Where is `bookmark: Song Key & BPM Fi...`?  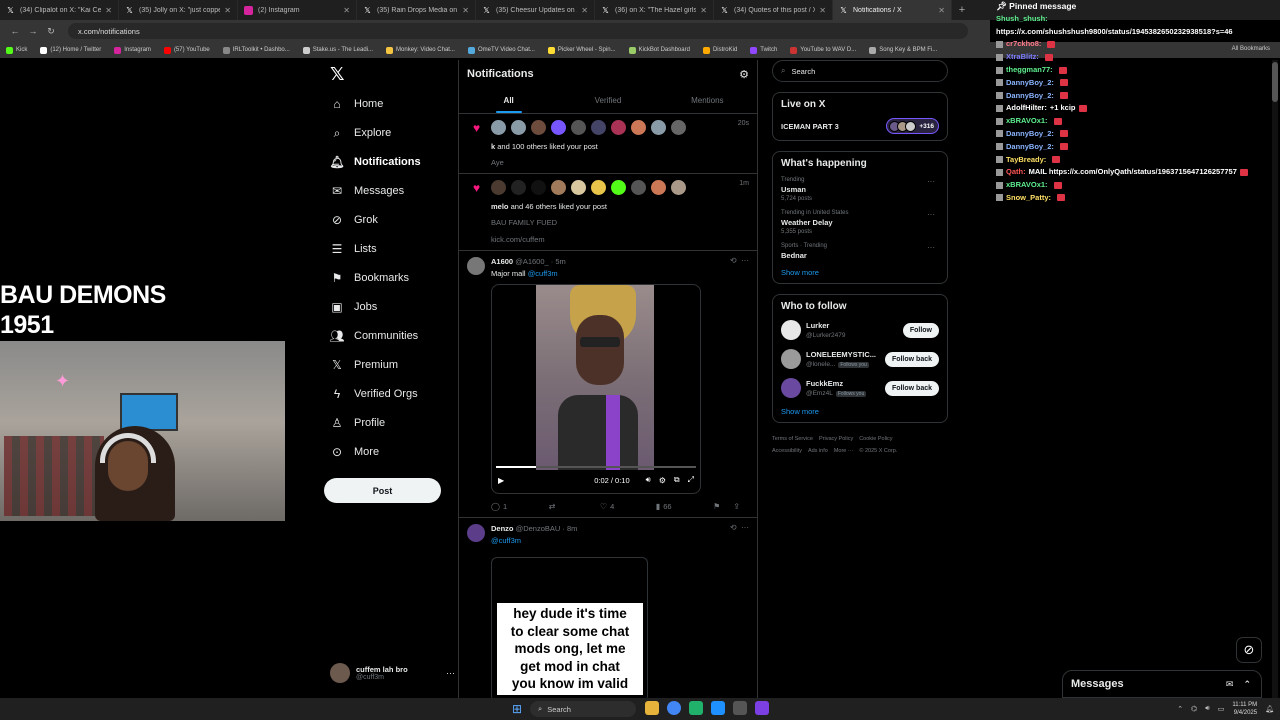
bookmark: Song Key & BPM Fi... is located at coordinates (903, 50).